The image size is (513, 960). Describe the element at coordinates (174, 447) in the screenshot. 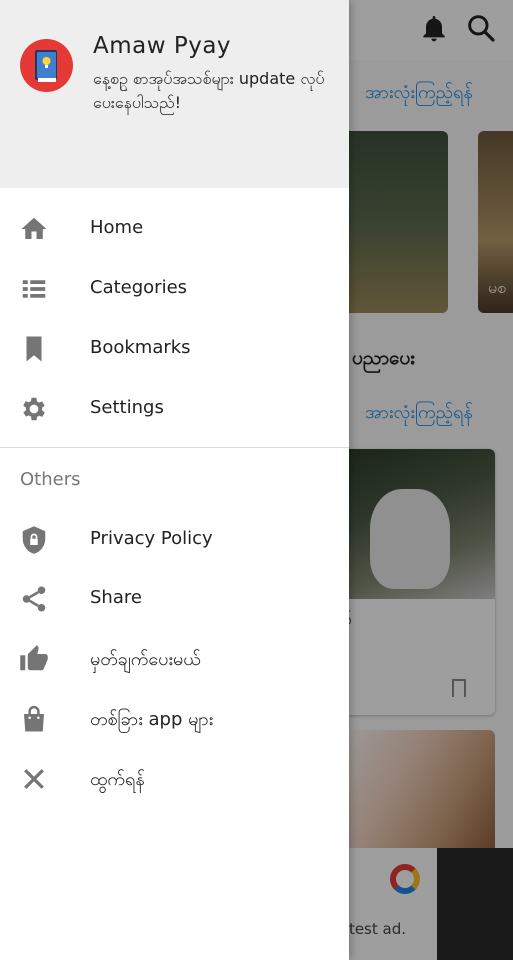

I see `drawer-divider` at that location.